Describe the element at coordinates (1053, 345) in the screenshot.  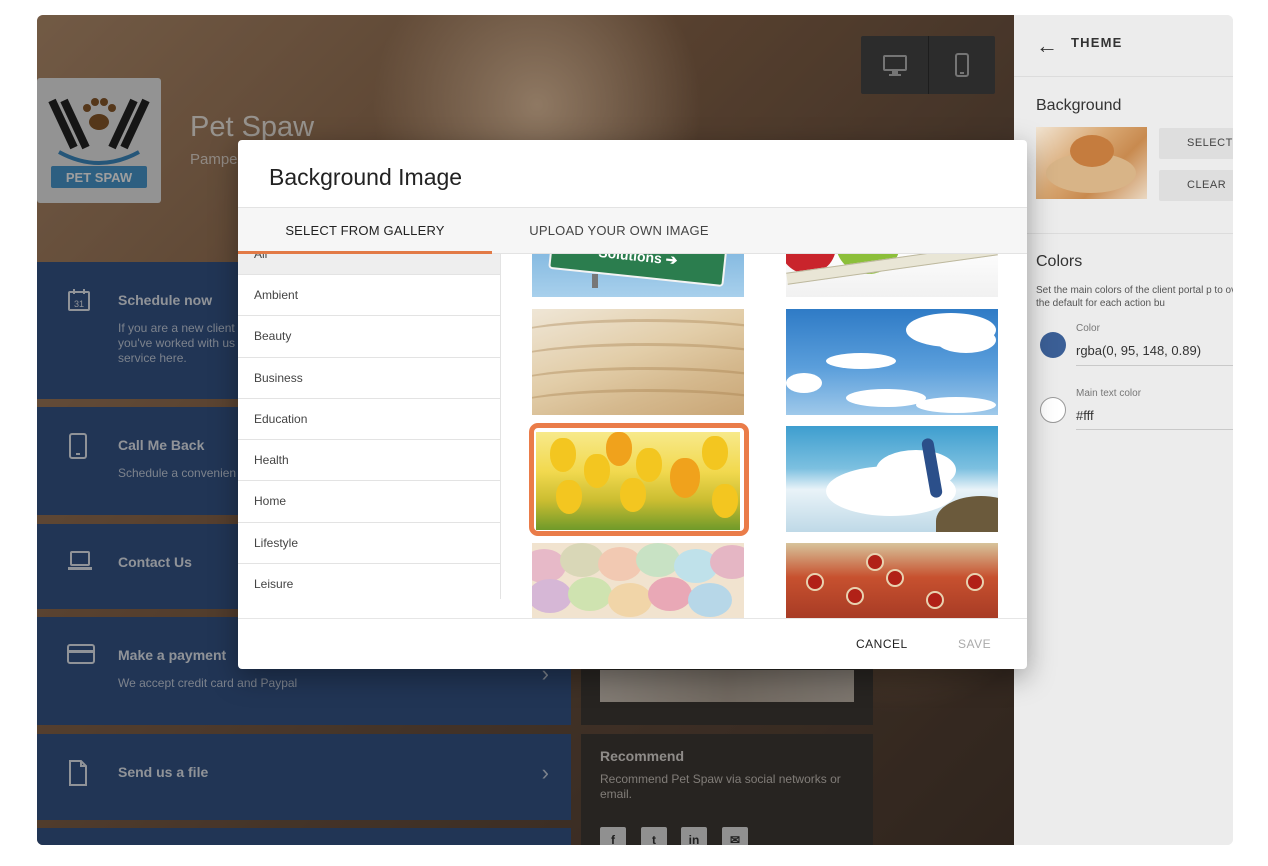
I see `primary-color-swatch` at that location.